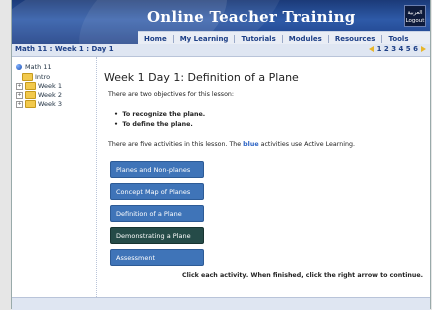 This screenshot has width=432, height=310. I want to click on tree-item-label: Intro, so click(43, 77).